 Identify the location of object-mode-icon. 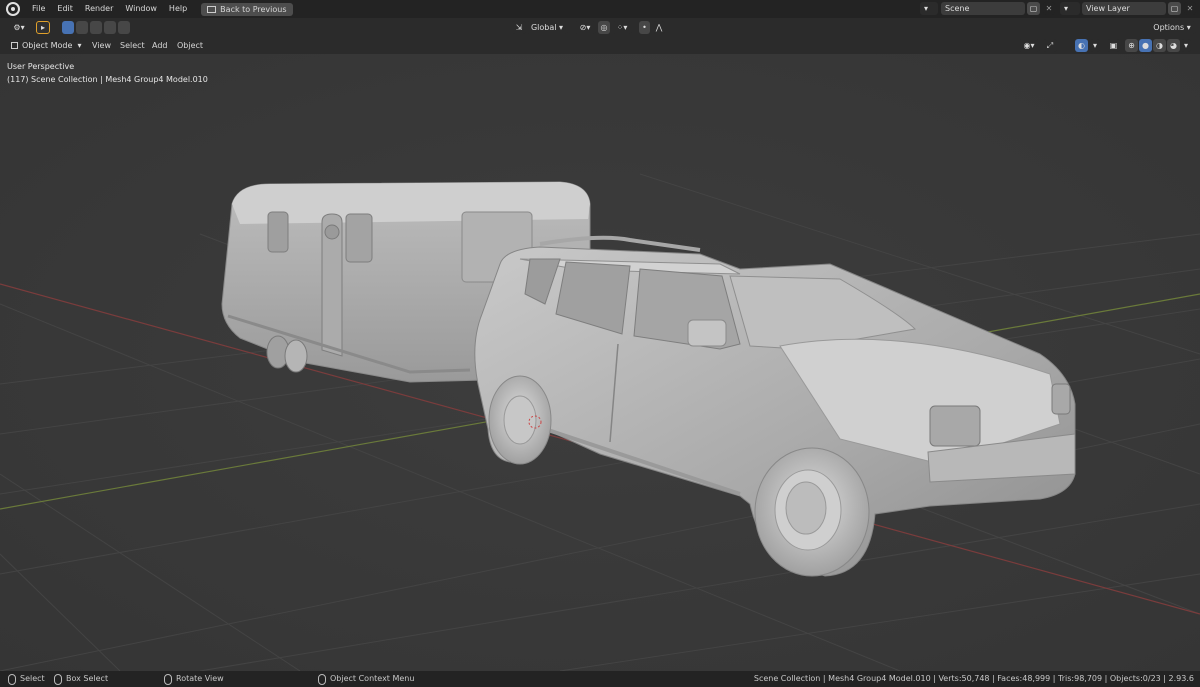
(14, 45).